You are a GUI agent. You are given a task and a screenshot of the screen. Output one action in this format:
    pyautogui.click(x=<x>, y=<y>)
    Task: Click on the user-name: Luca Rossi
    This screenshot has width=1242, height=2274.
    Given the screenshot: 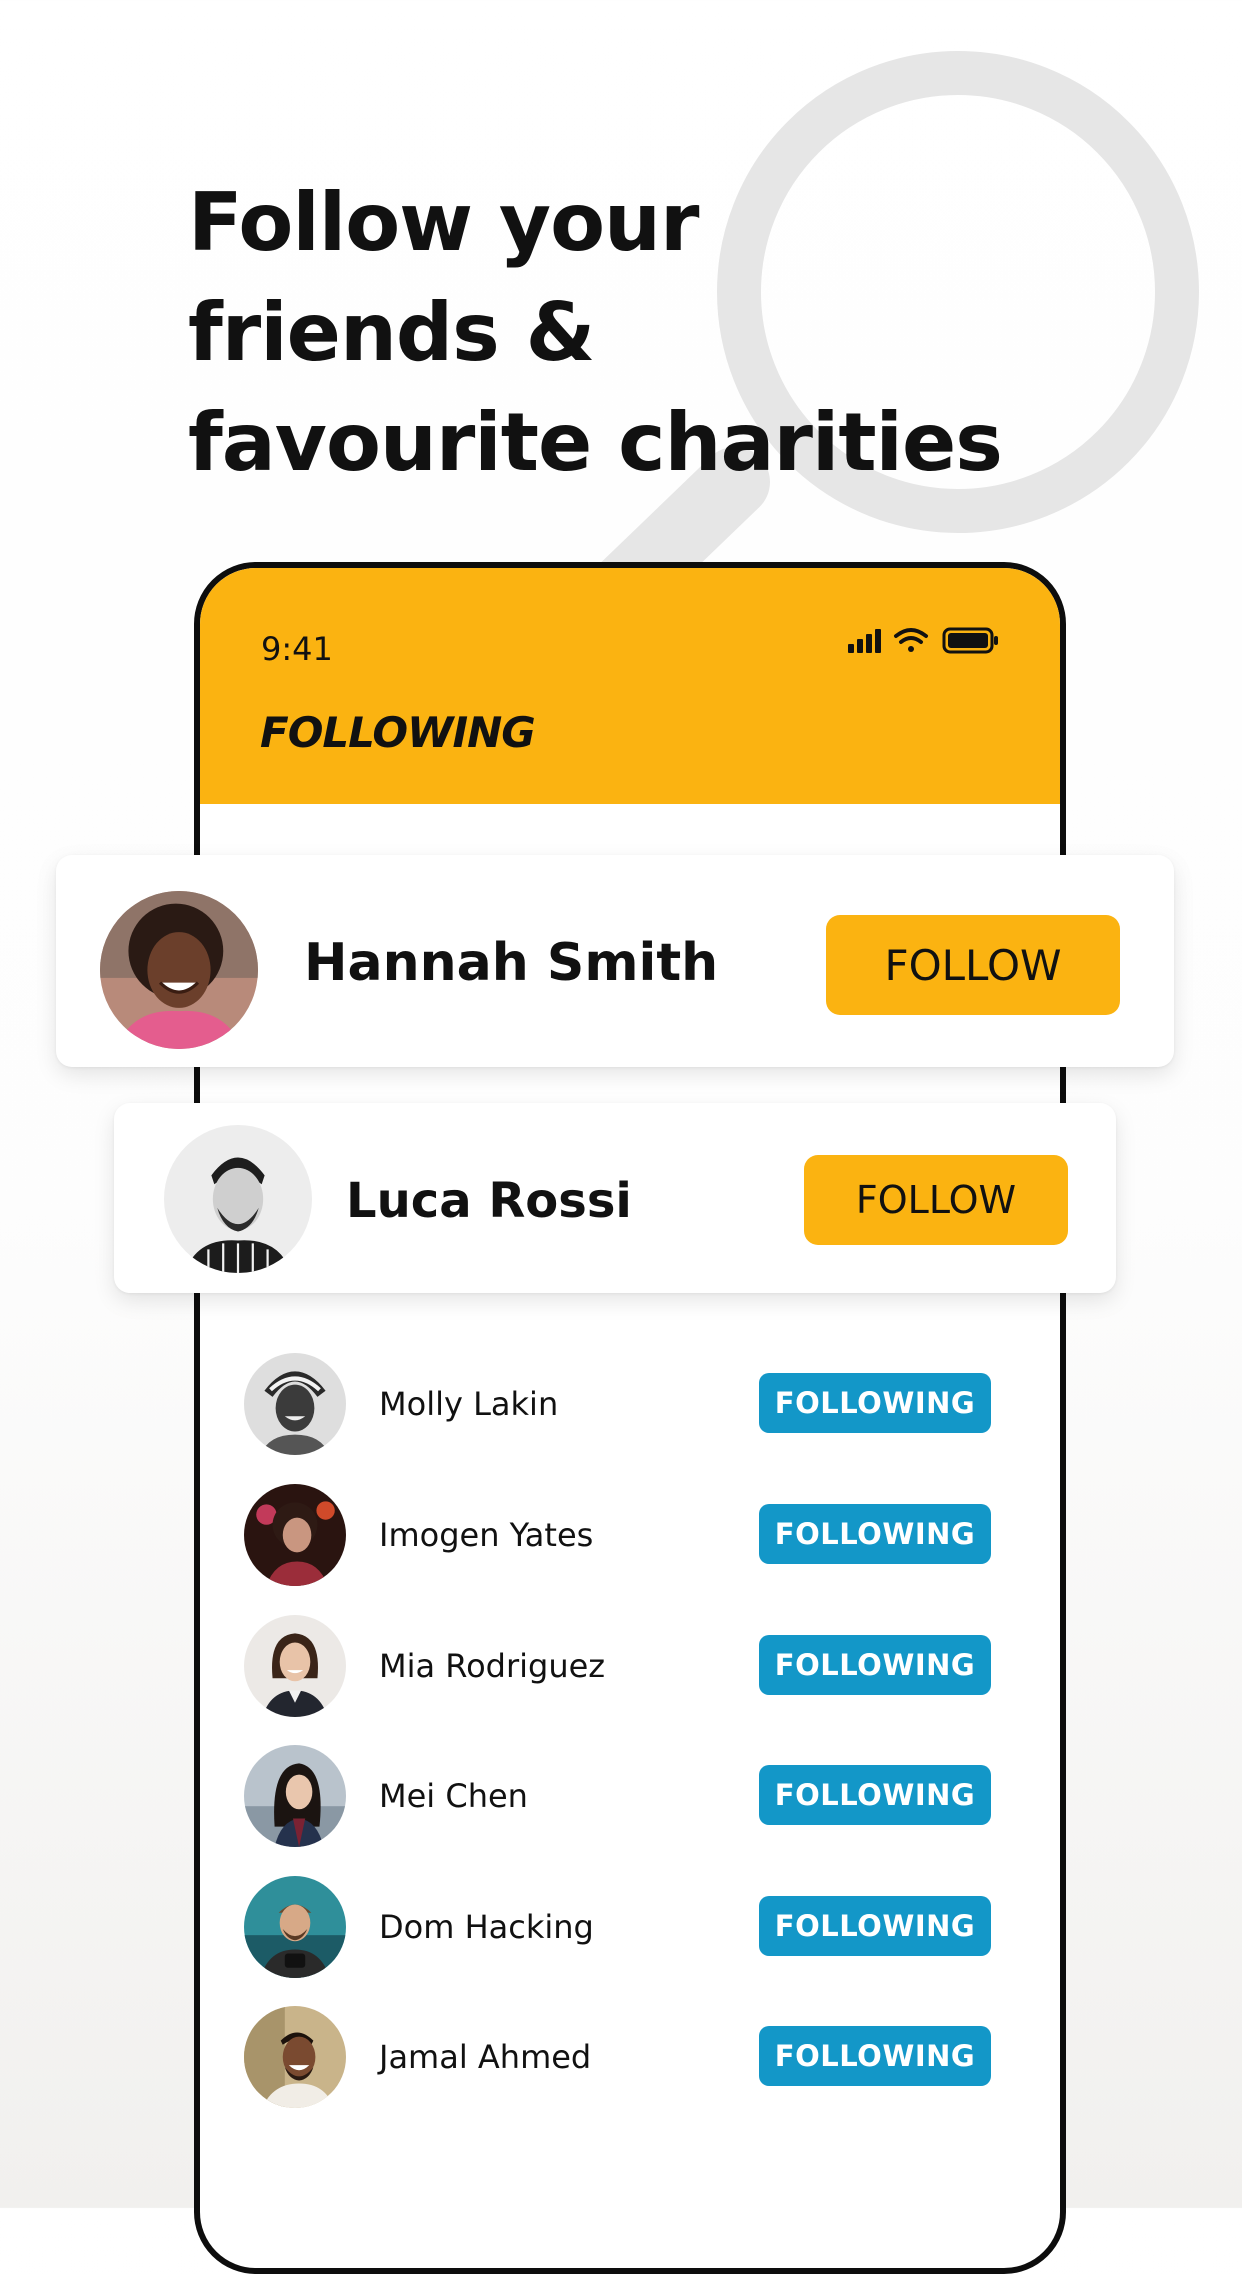 What is the action you would take?
    pyautogui.click(x=489, y=1201)
    